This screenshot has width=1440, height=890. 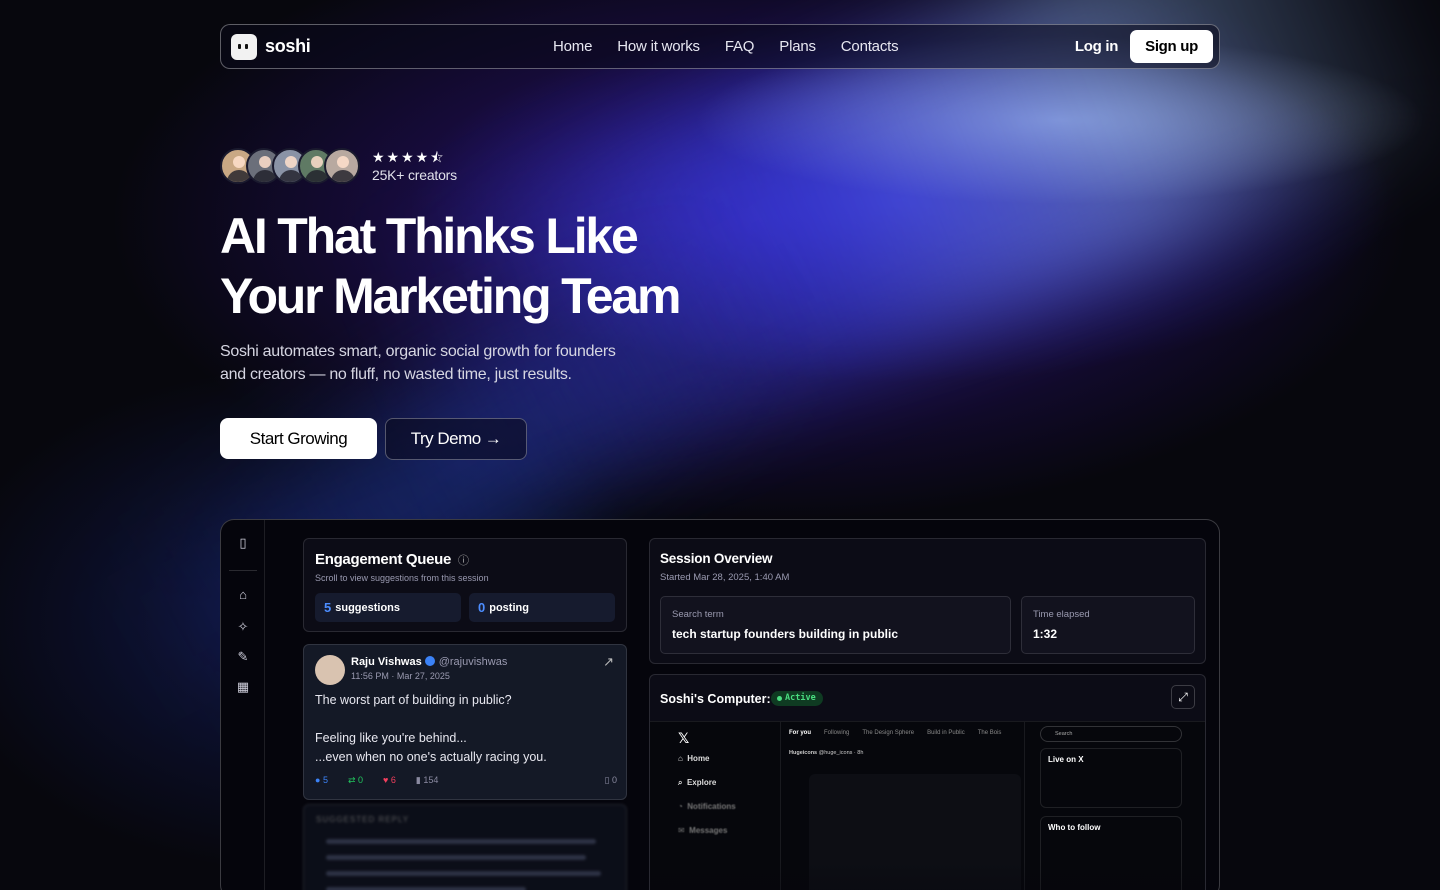 What do you see at coordinates (386, 662) in the screenshot?
I see `tweet-author-name: Raju Vishwas` at bounding box center [386, 662].